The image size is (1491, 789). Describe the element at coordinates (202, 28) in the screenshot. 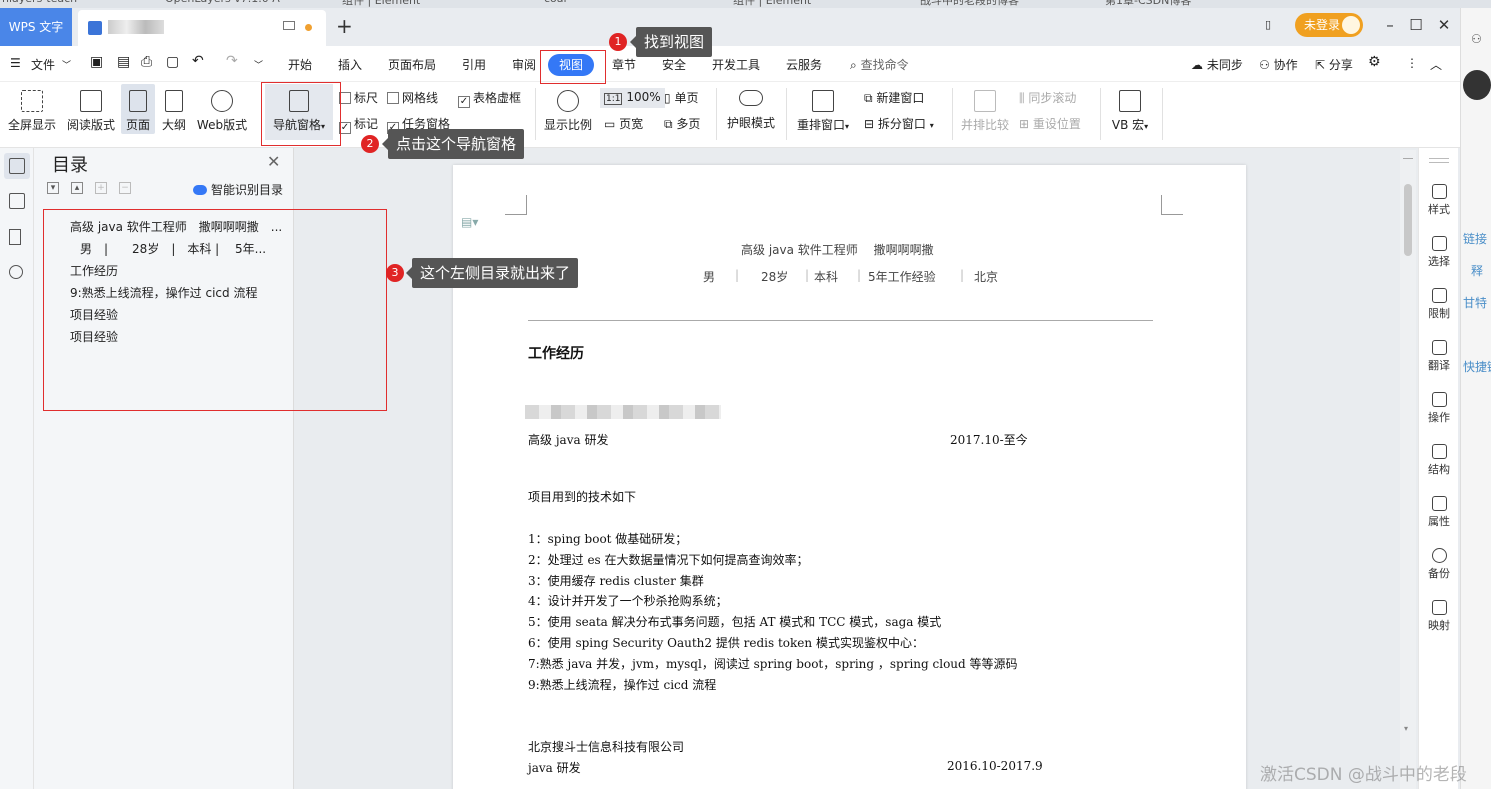

I see `document-tab` at that location.